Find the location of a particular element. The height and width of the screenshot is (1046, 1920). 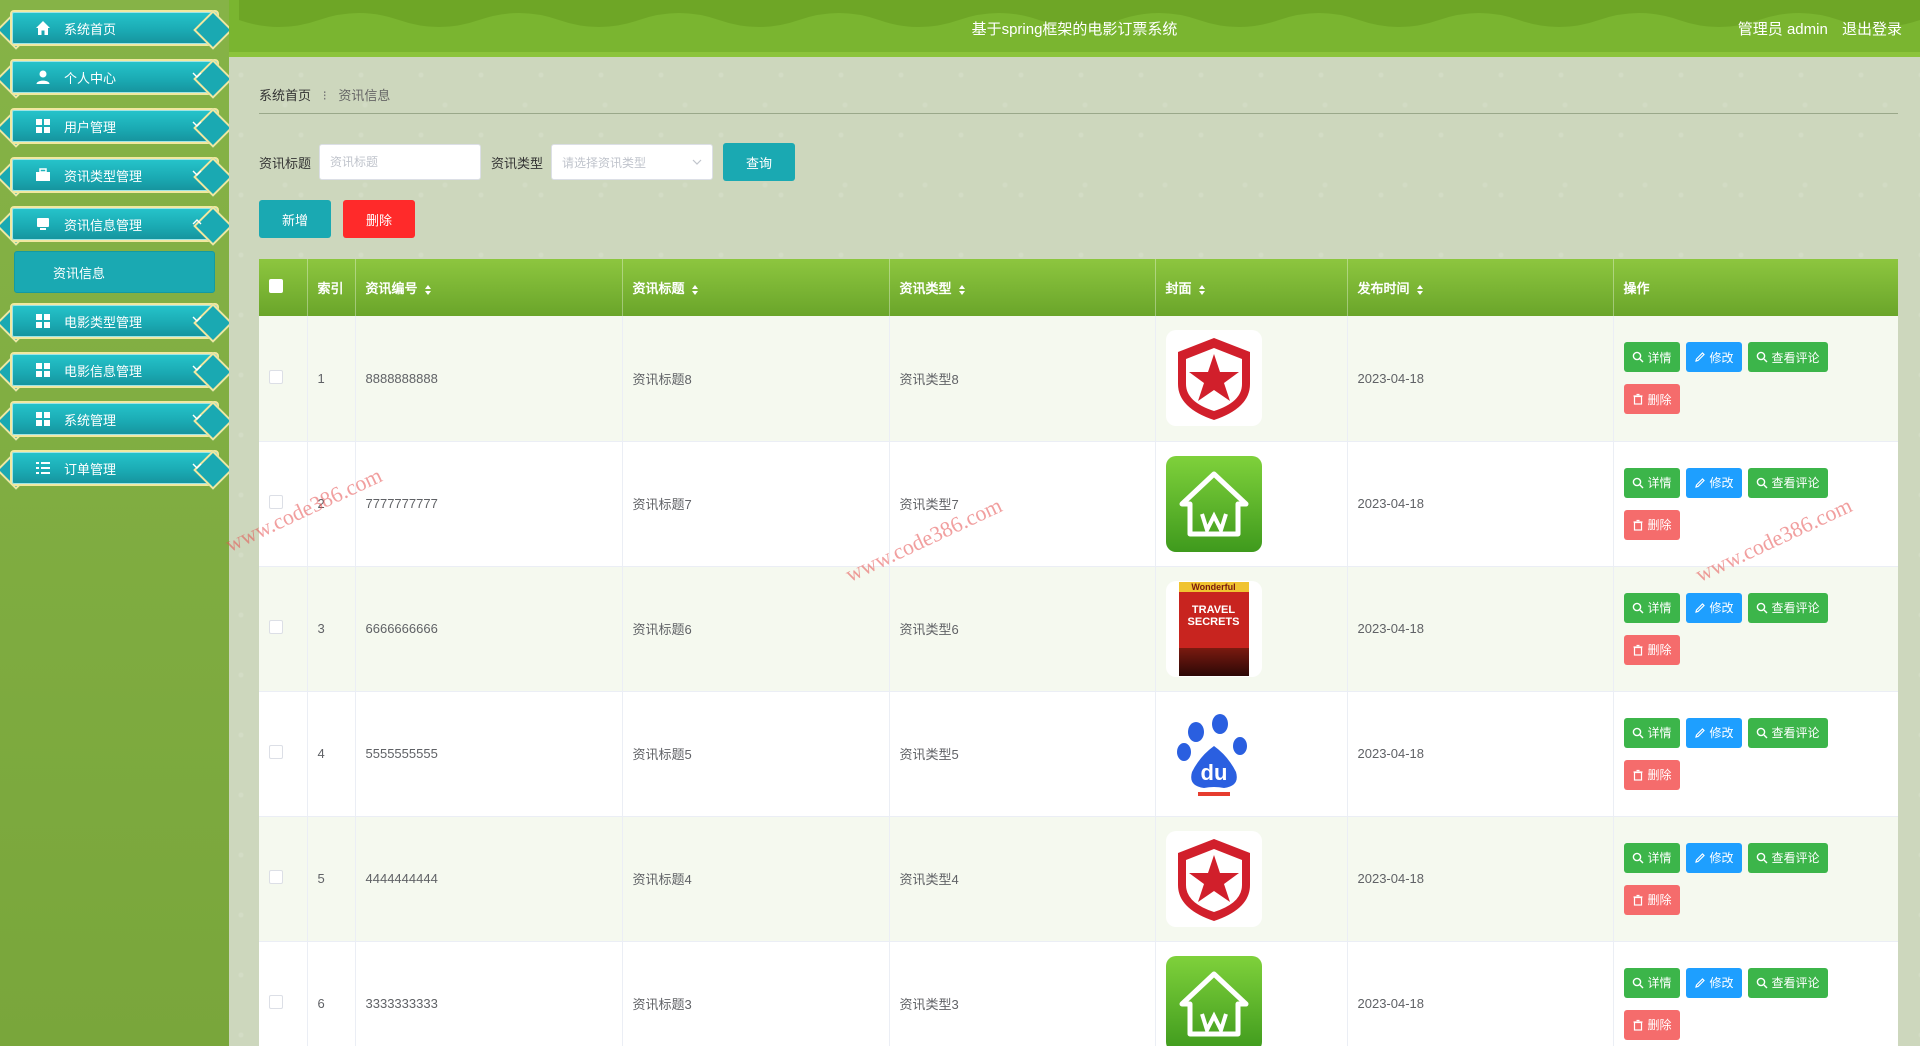

sidebar-item-orders: 订单管理 is located at coordinates (114, 468).